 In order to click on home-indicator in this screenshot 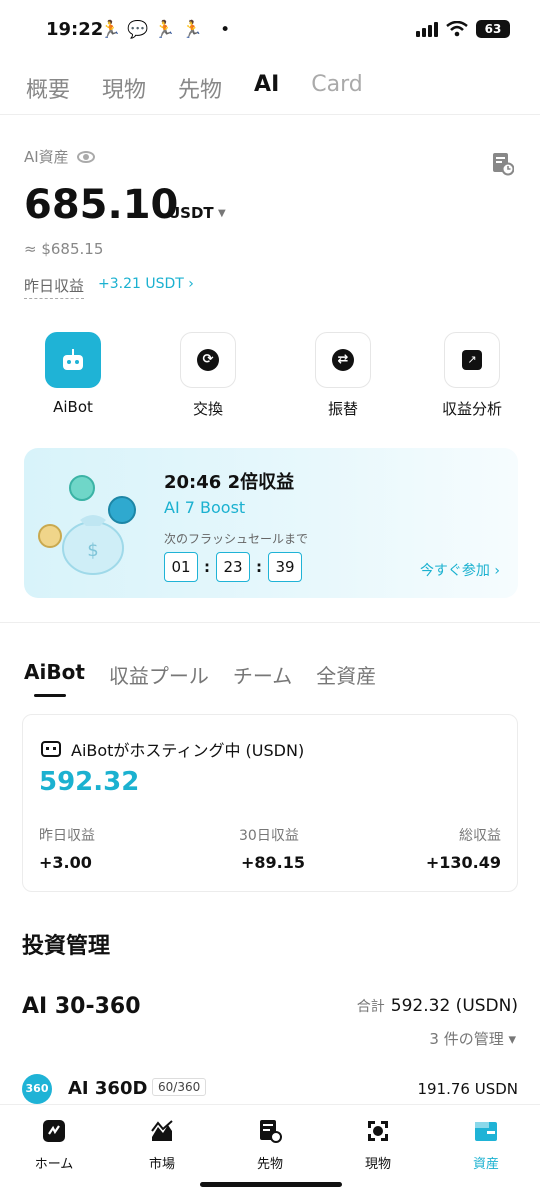, I will do `click(271, 1184)`.